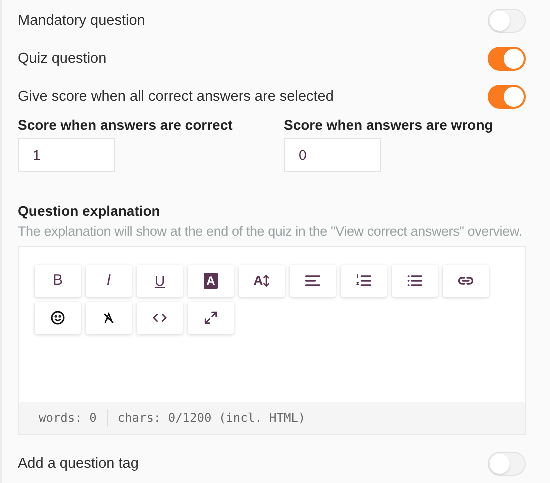 The height and width of the screenshot is (483, 550). Describe the element at coordinates (271, 231) in the screenshot. I see `section-description: The explanation will show at the end of the quiz in the "View correct answers" overview.` at that location.